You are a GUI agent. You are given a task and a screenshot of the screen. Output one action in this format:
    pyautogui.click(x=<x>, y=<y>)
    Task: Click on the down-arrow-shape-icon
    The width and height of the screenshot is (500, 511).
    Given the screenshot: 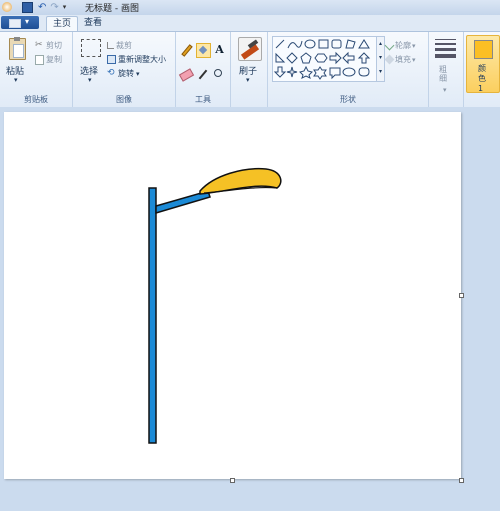 What is the action you would take?
    pyautogui.click(x=280, y=72)
    